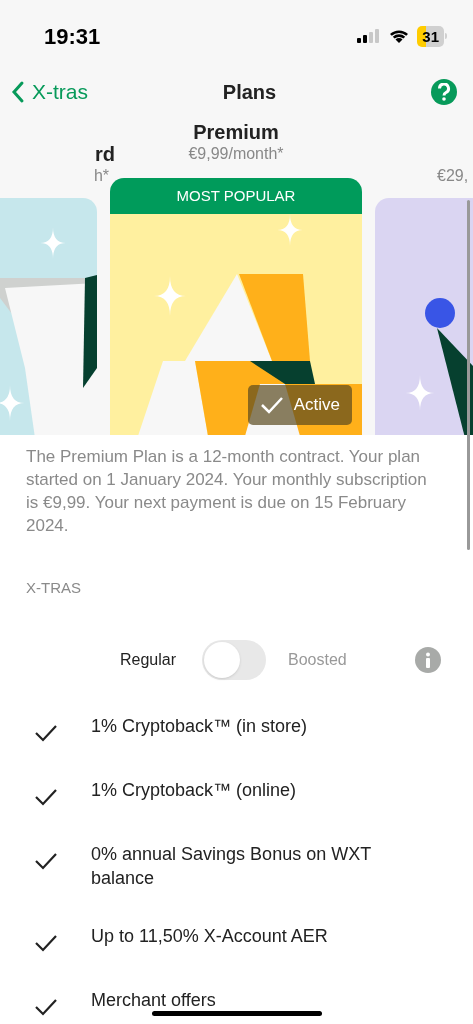 This screenshot has width=473, height=1024. I want to click on plan-price: €29,, so click(453, 176).